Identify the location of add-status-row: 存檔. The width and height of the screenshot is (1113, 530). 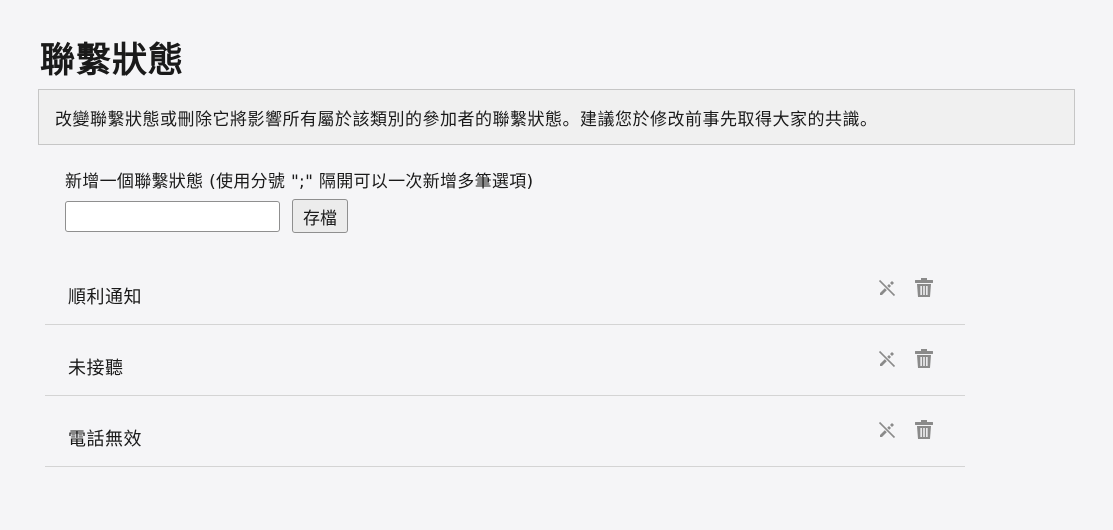
(299, 216).